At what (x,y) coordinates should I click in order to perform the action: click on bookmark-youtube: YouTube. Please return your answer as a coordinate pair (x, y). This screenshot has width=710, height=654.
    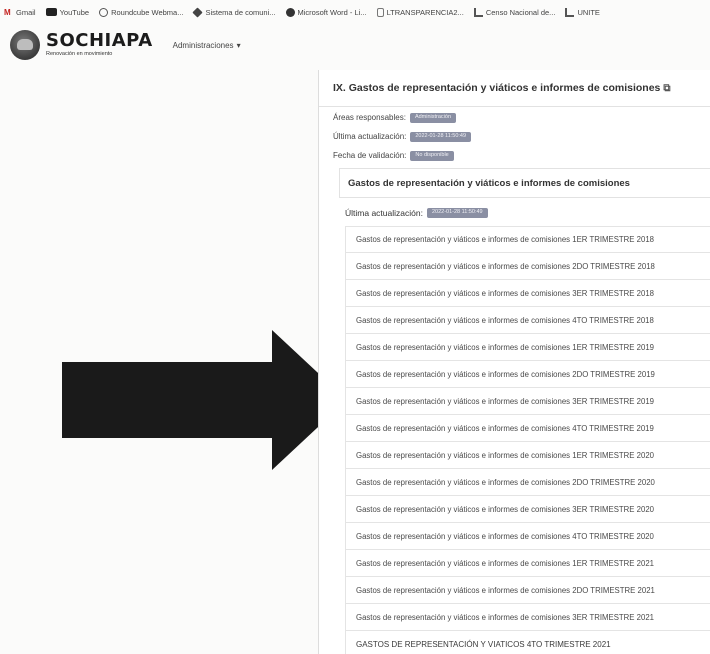
    Looking at the image, I should click on (67, 12).